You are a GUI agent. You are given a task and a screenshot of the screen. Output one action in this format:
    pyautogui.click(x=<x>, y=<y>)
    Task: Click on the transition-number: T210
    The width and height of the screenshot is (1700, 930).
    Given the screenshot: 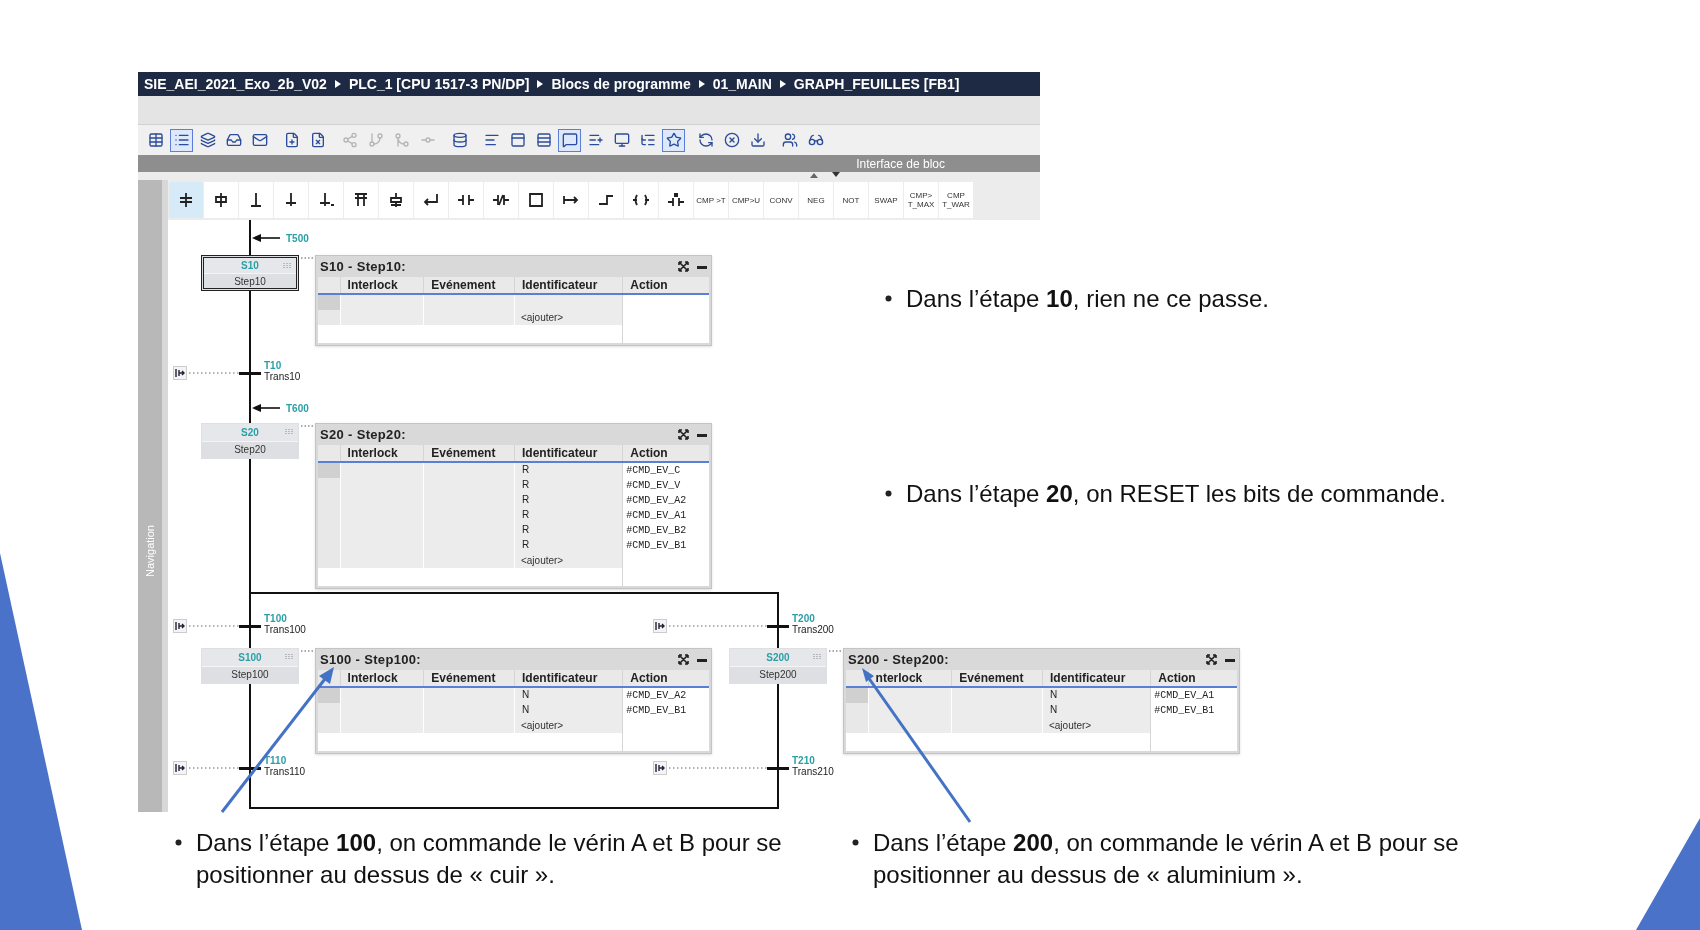 What is the action you would take?
    pyautogui.click(x=804, y=760)
    